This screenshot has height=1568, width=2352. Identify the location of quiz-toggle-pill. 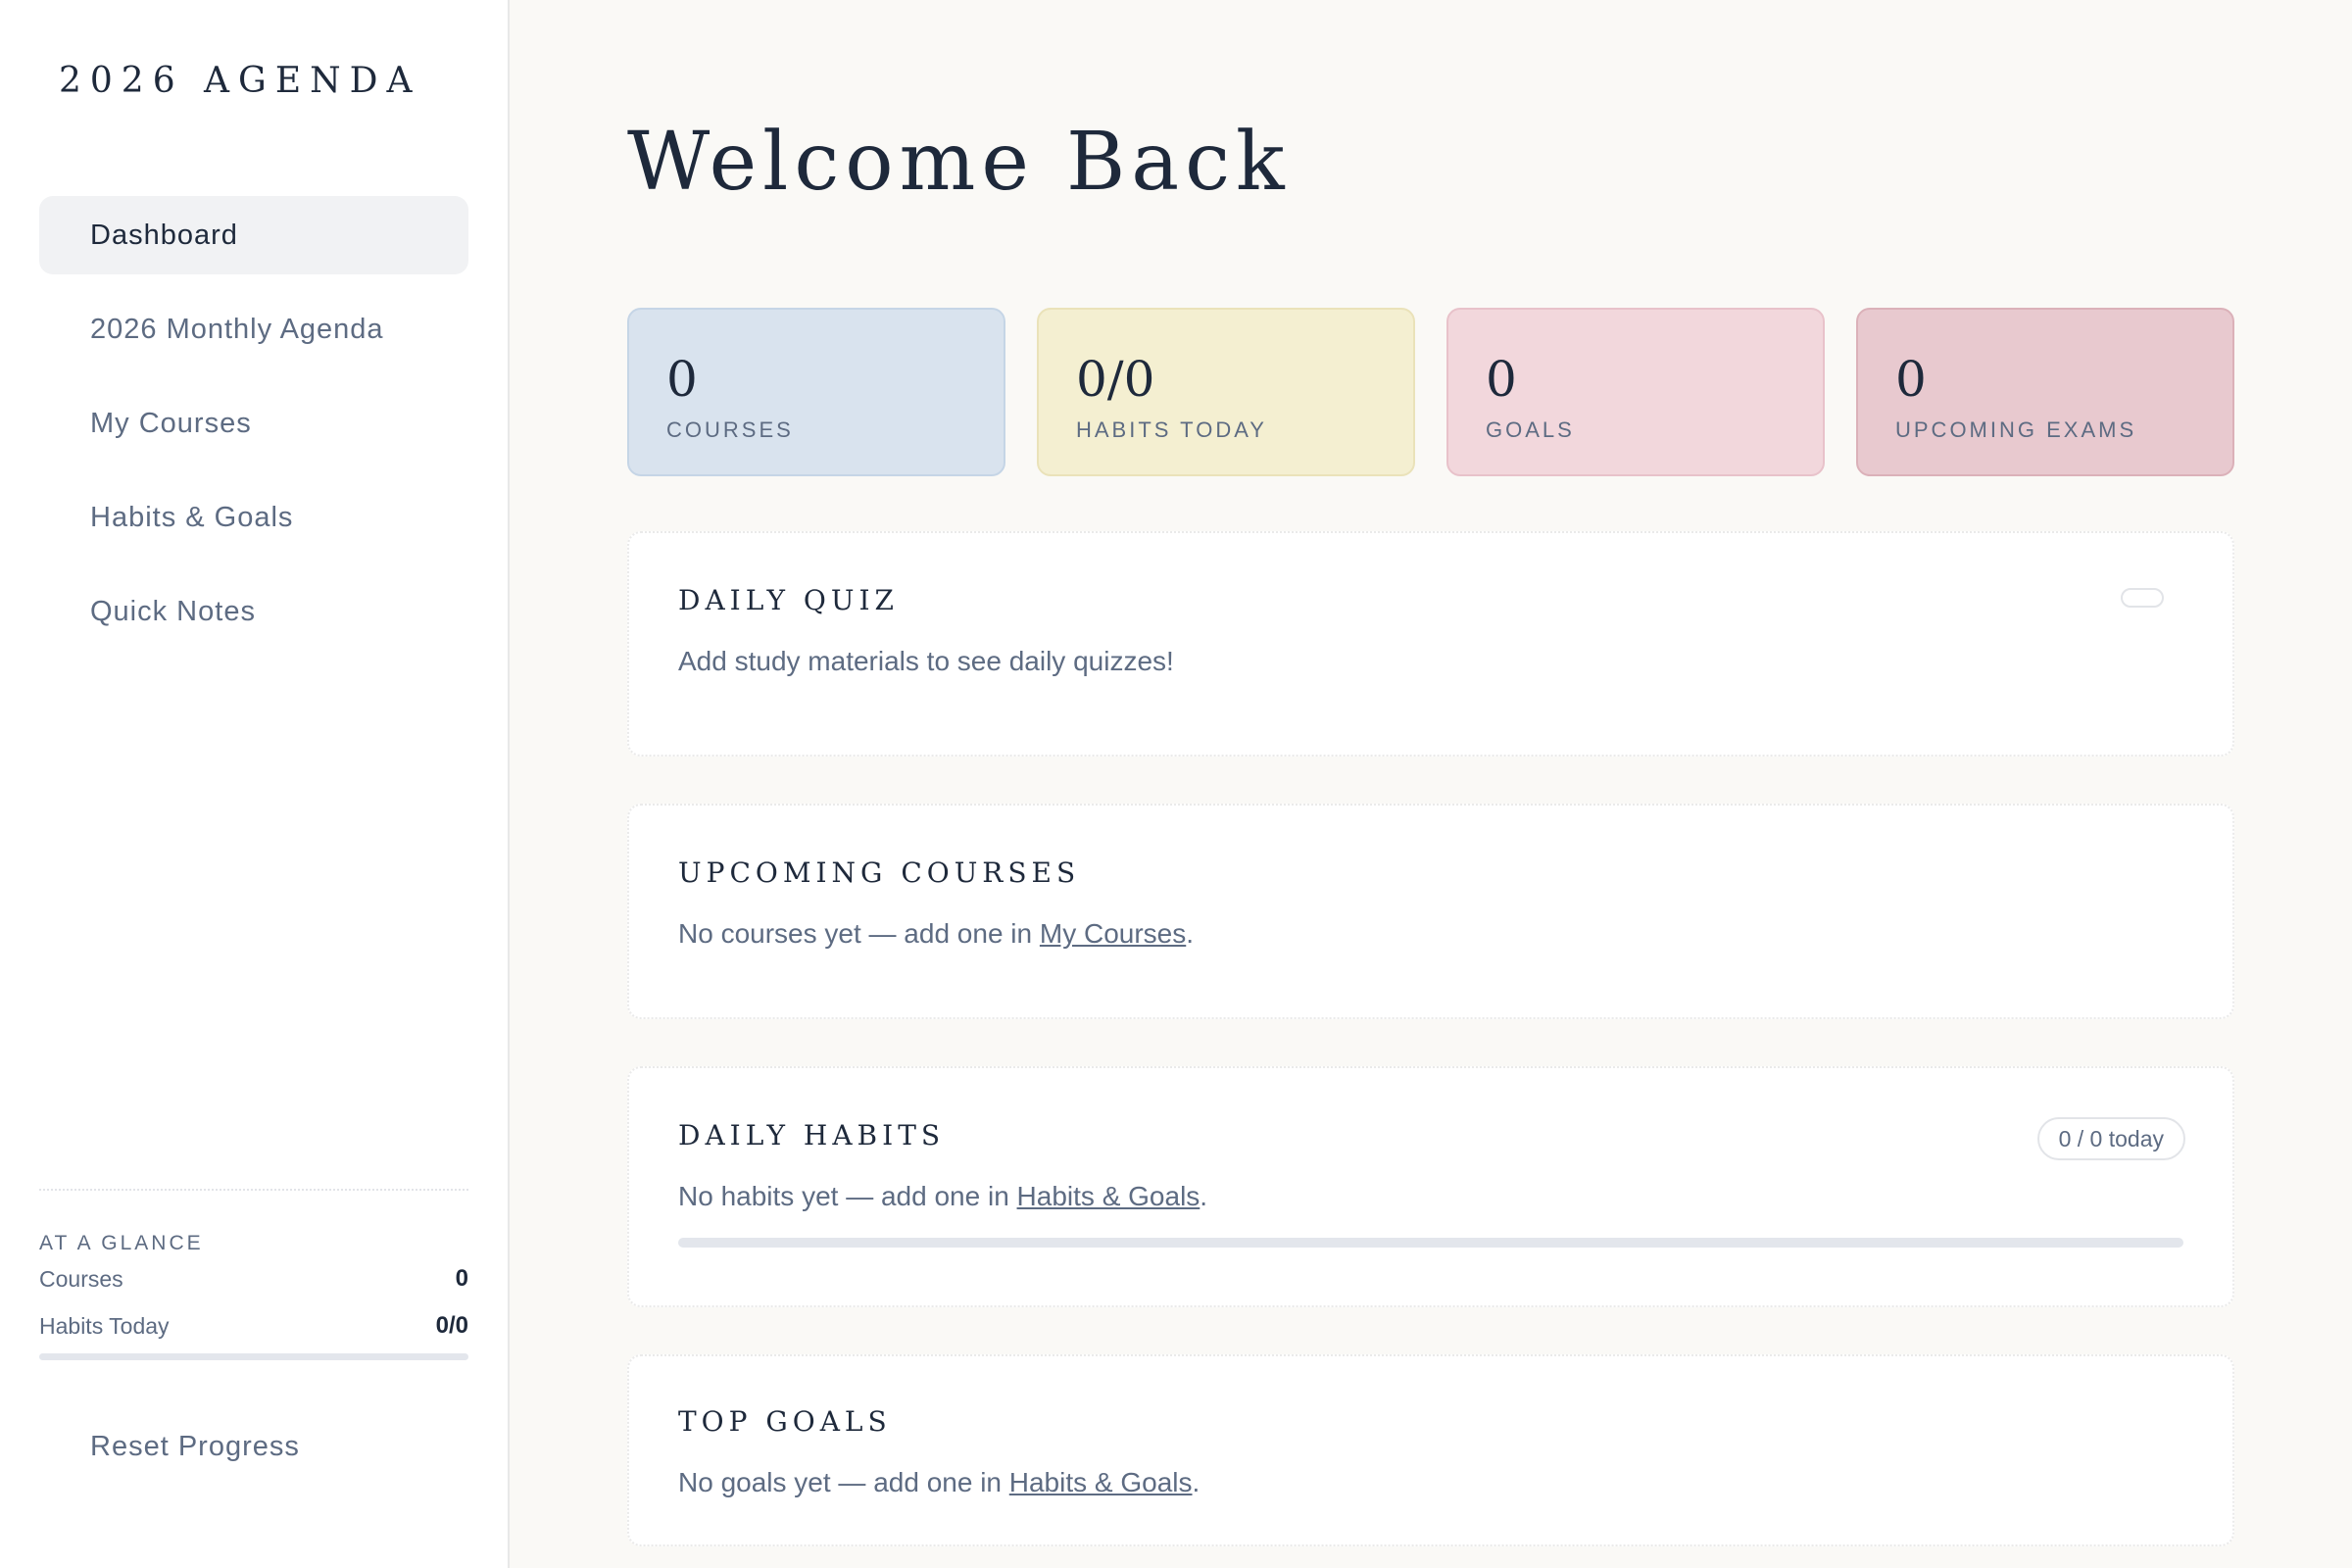
(2142, 598).